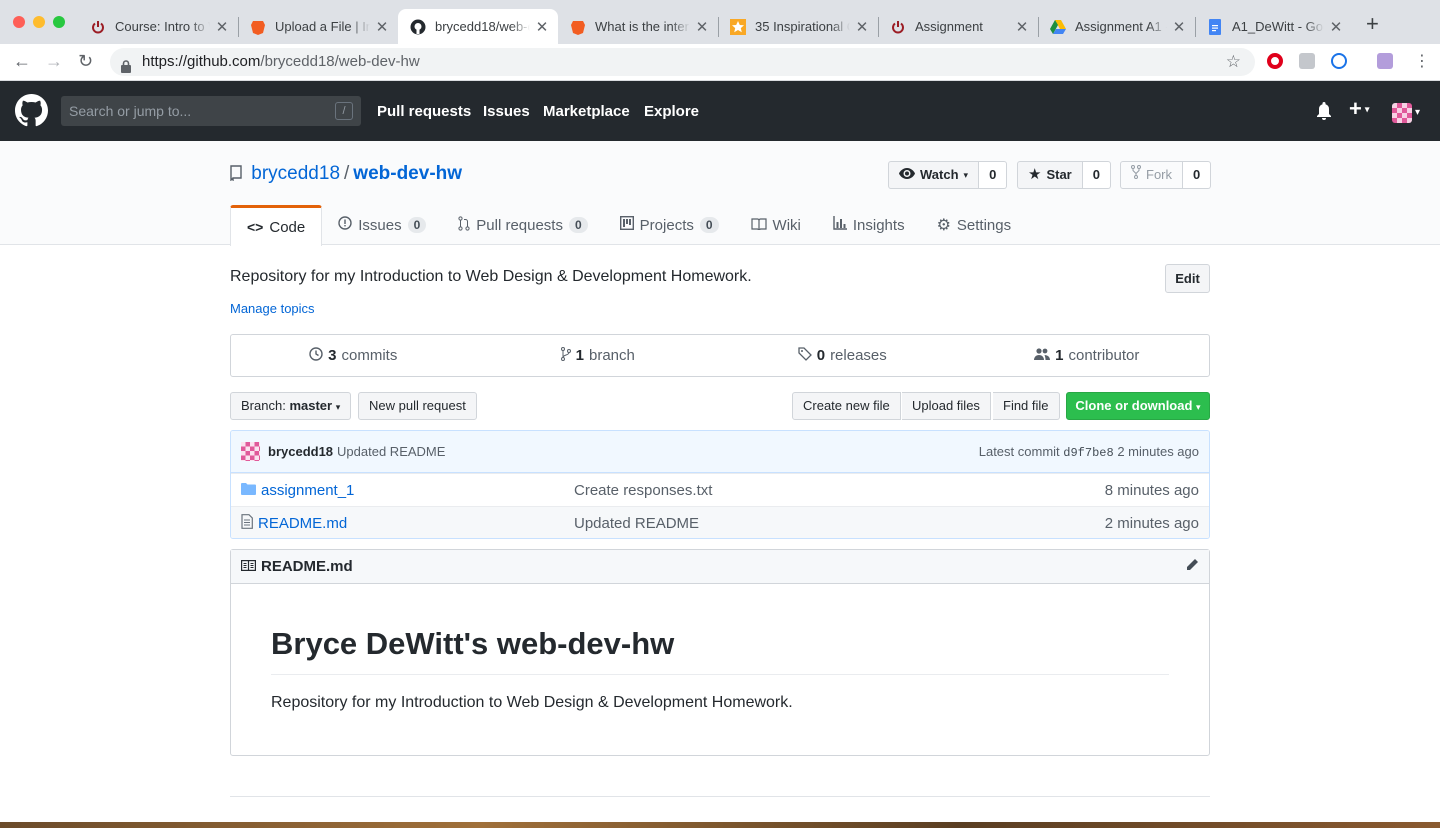 This screenshot has width=1440, height=828. Describe the element at coordinates (1339, 61) in the screenshot. I see `chat-extension-icon` at that location.